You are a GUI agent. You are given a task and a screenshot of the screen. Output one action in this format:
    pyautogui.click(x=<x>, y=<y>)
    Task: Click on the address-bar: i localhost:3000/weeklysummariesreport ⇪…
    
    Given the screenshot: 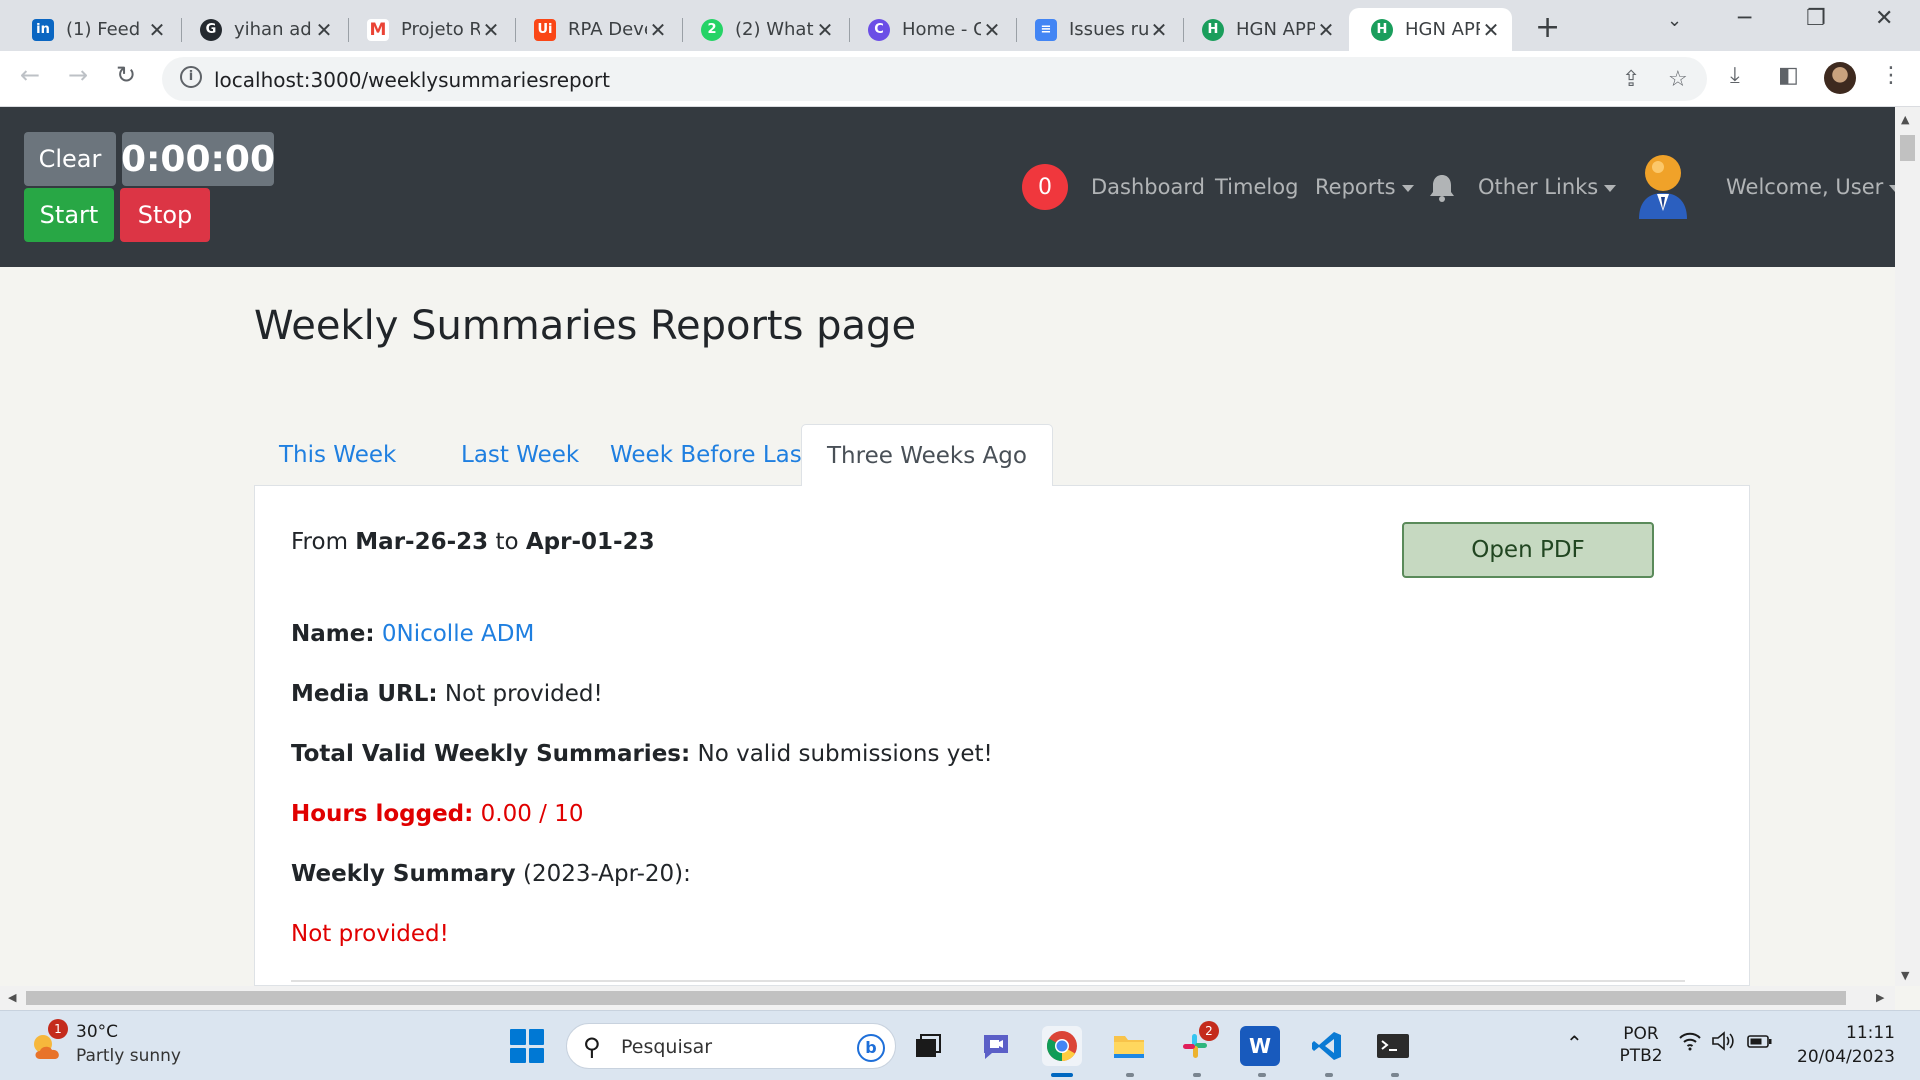 What is the action you would take?
    pyautogui.click(x=934, y=79)
    